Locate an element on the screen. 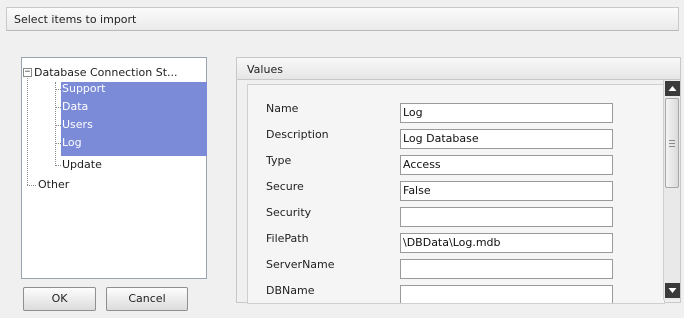 This screenshot has width=684, height=318. values-header: Values is located at coordinates (458, 69).